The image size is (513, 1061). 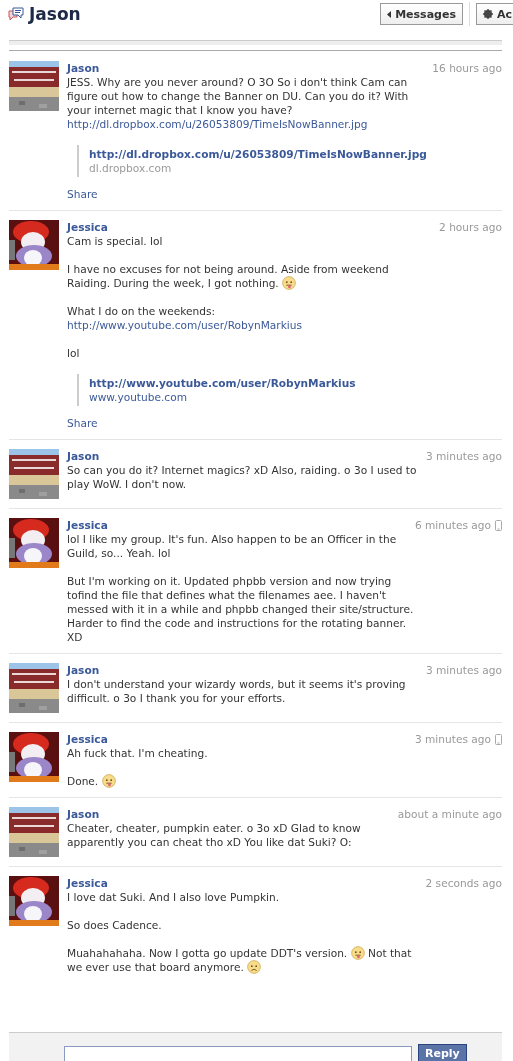 I want to click on attachment-domain: www.youtube.com, so click(x=138, y=397).